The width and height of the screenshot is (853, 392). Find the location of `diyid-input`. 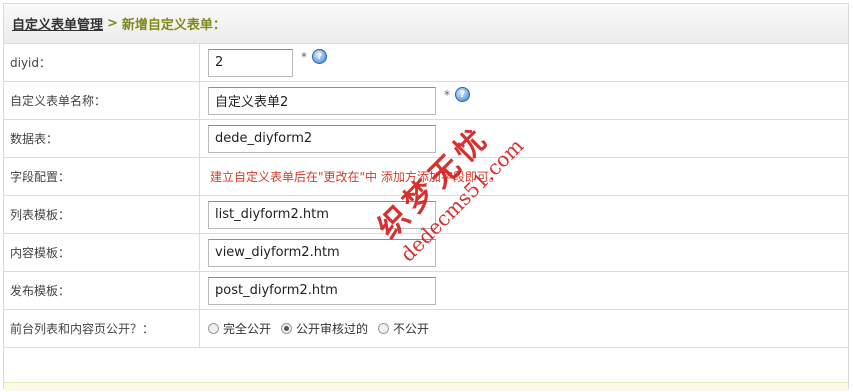

diyid-input is located at coordinates (250, 62).